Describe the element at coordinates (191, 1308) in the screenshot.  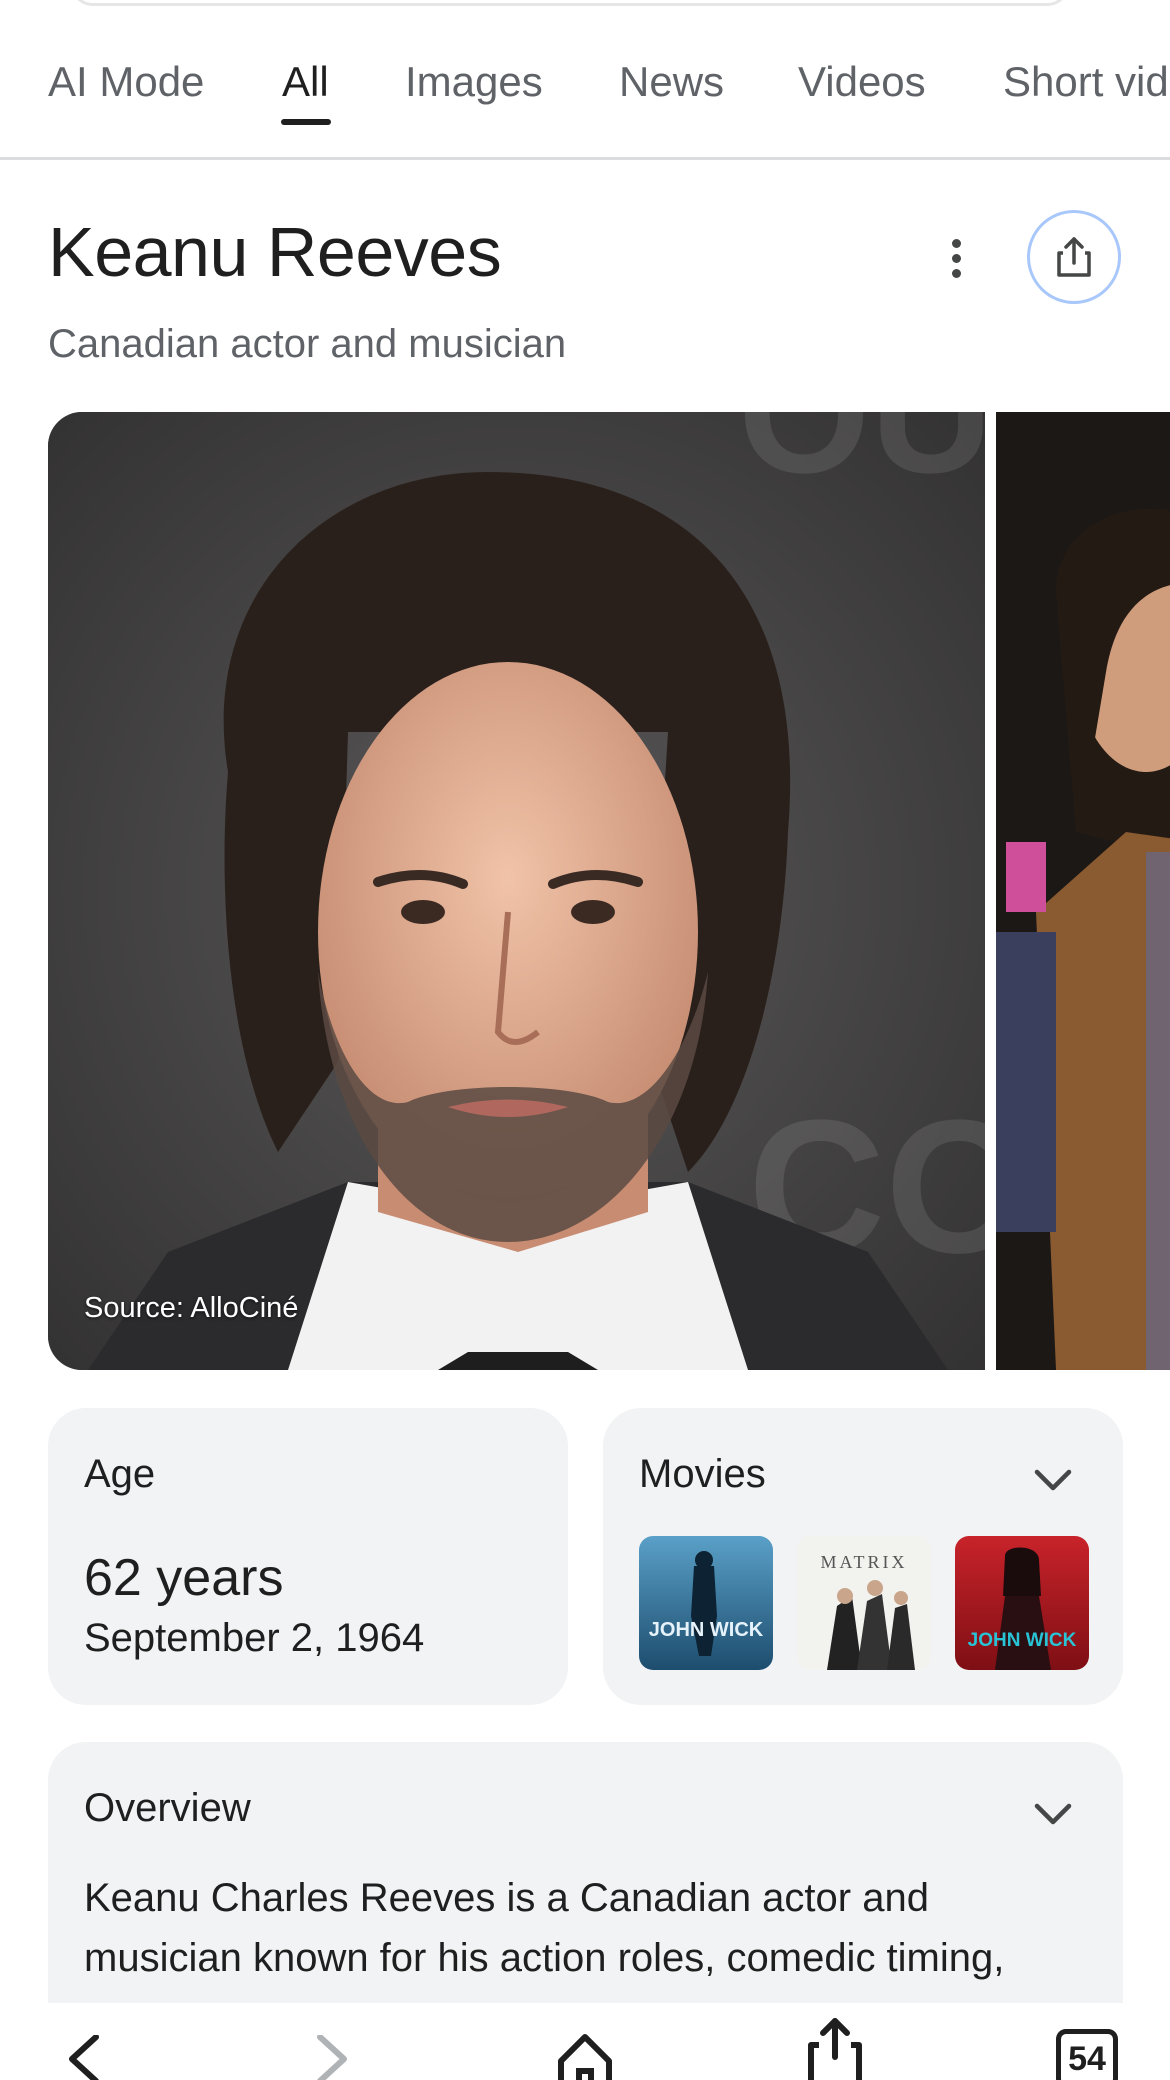
I see `image-source-caption: Source: AlloCiné` at that location.